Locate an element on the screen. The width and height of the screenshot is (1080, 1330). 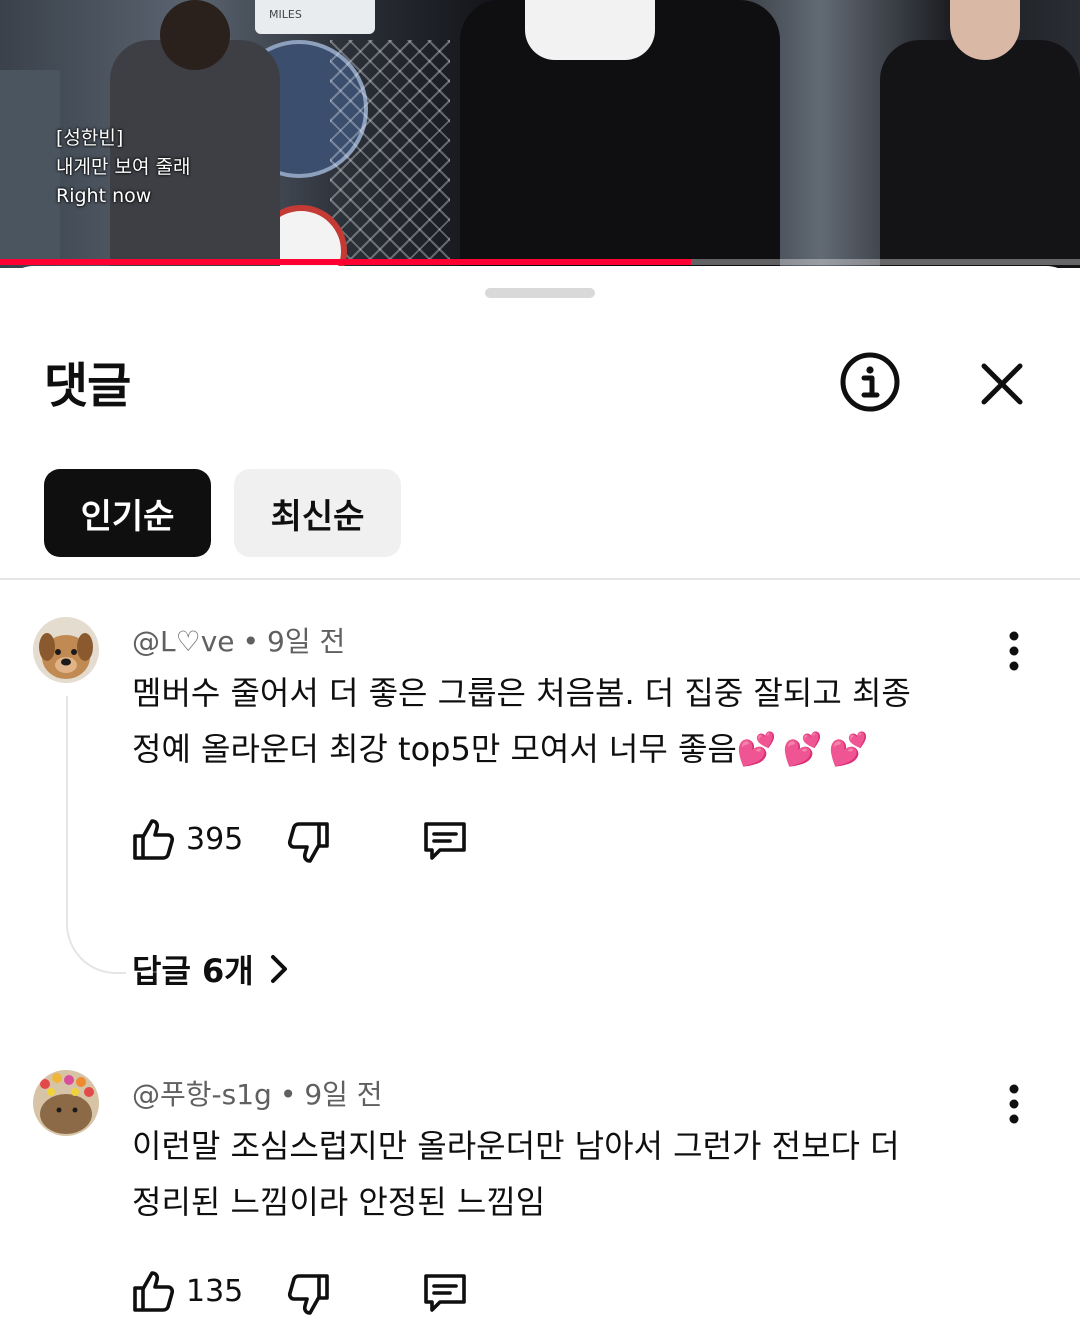
replies-count-label: 답글 6개 is located at coordinates (193, 971).